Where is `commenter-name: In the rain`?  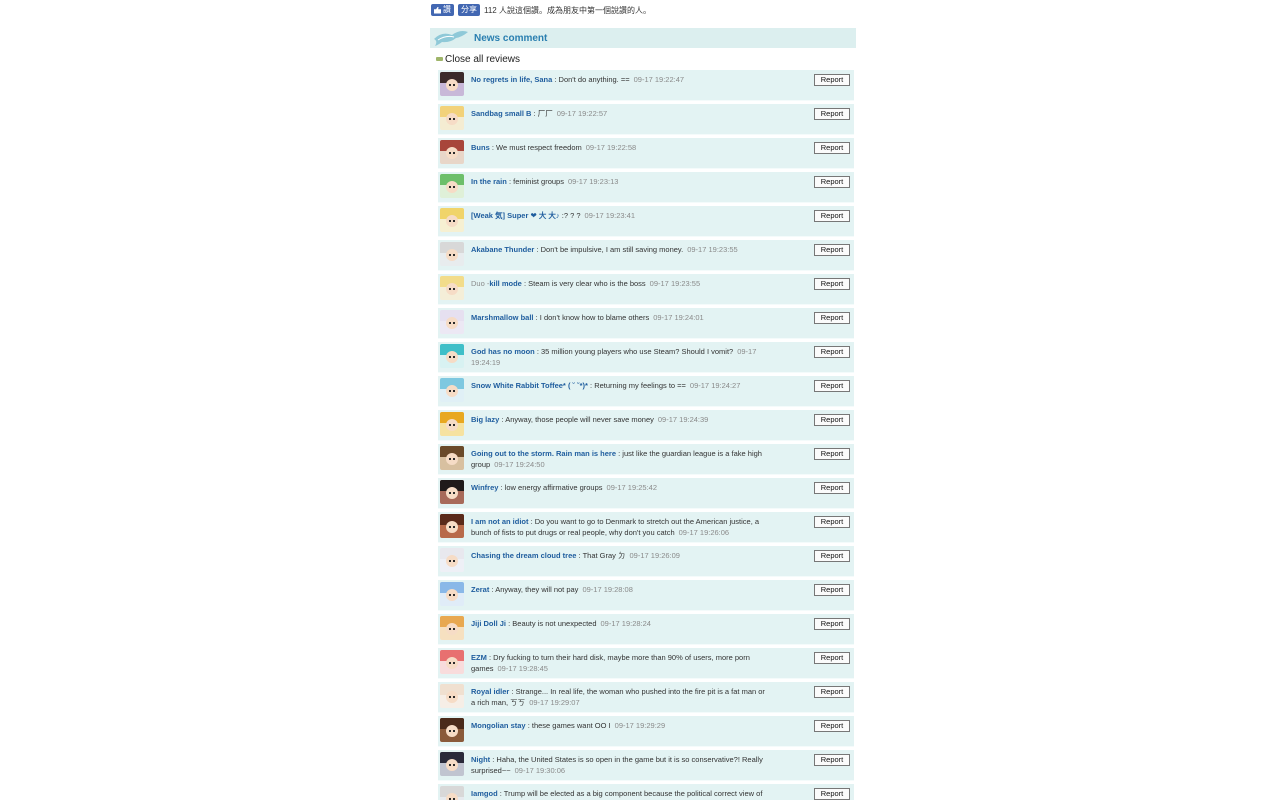
commenter-name: In the rain is located at coordinates (489, 181).